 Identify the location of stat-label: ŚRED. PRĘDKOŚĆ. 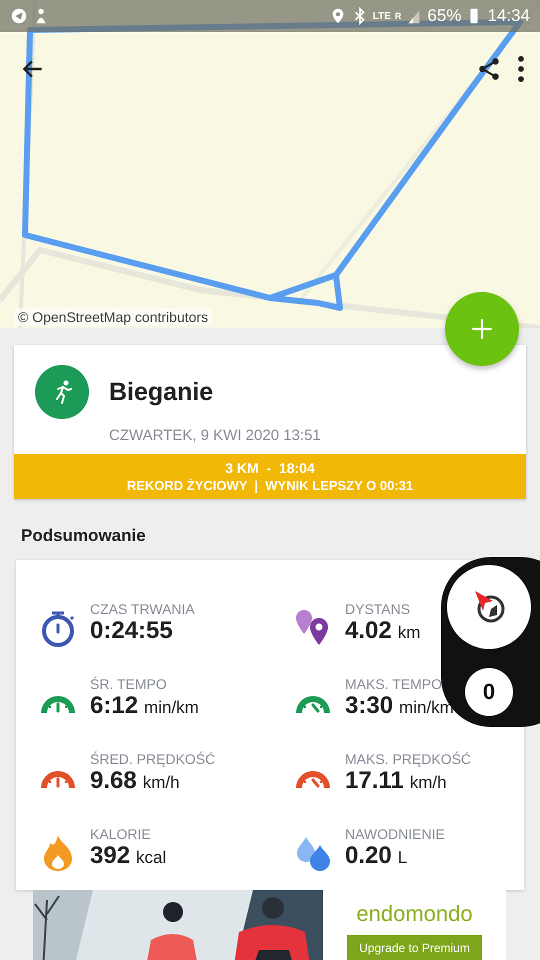
(153, 758).